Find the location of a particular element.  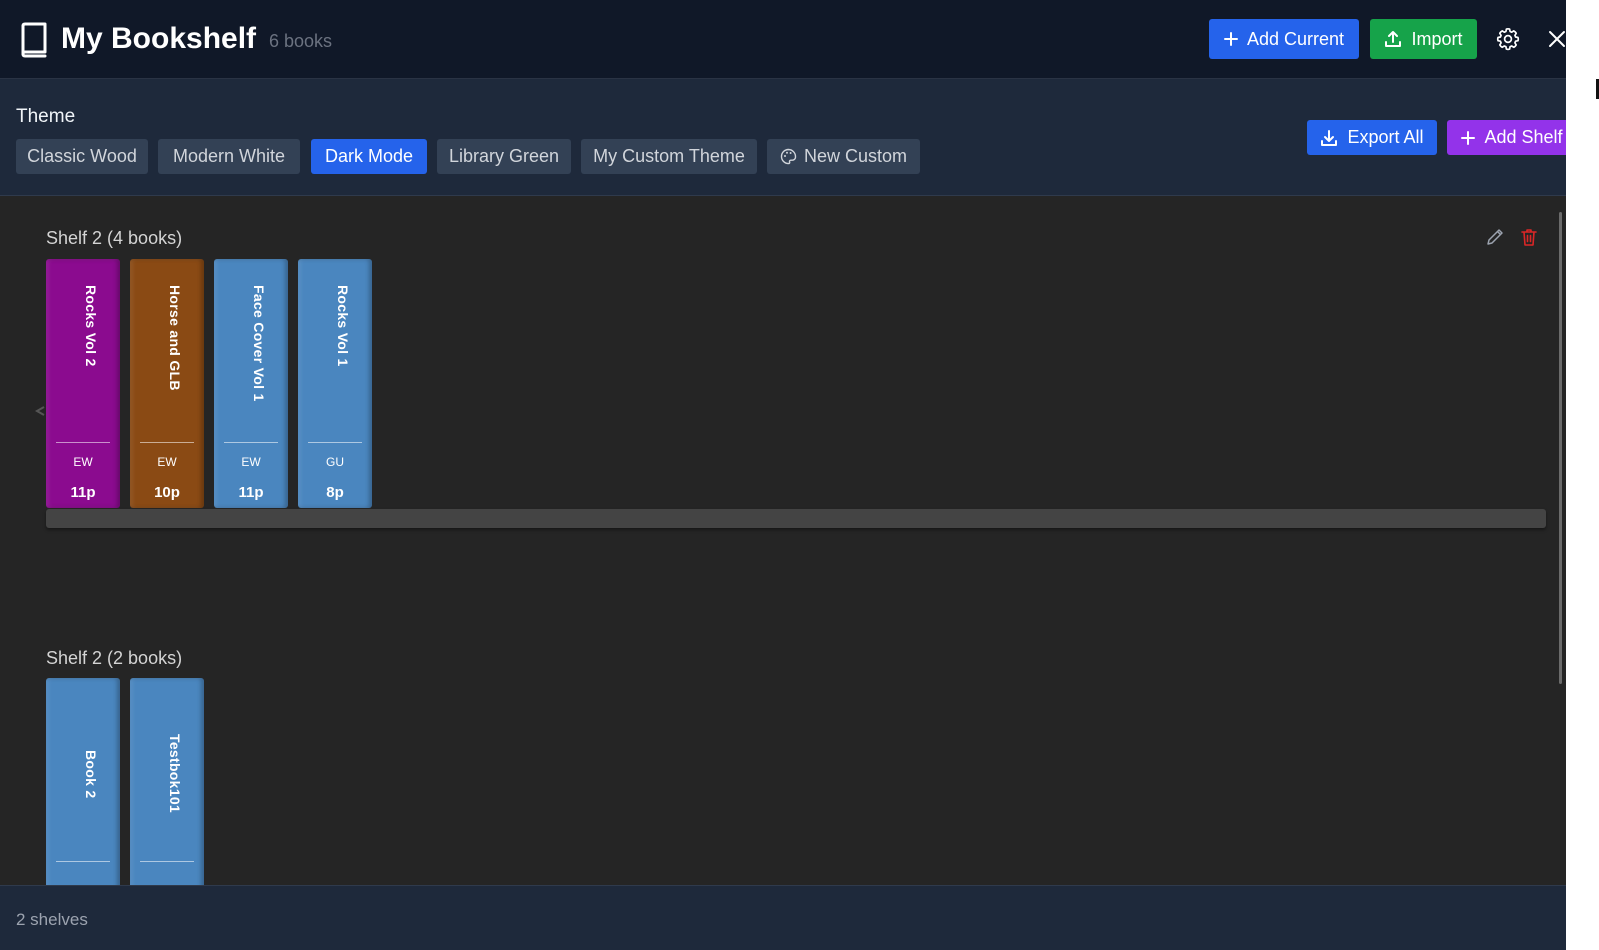

book-spine: Rocks Vol 2 EW 11p is located at coordinates (83, 383).